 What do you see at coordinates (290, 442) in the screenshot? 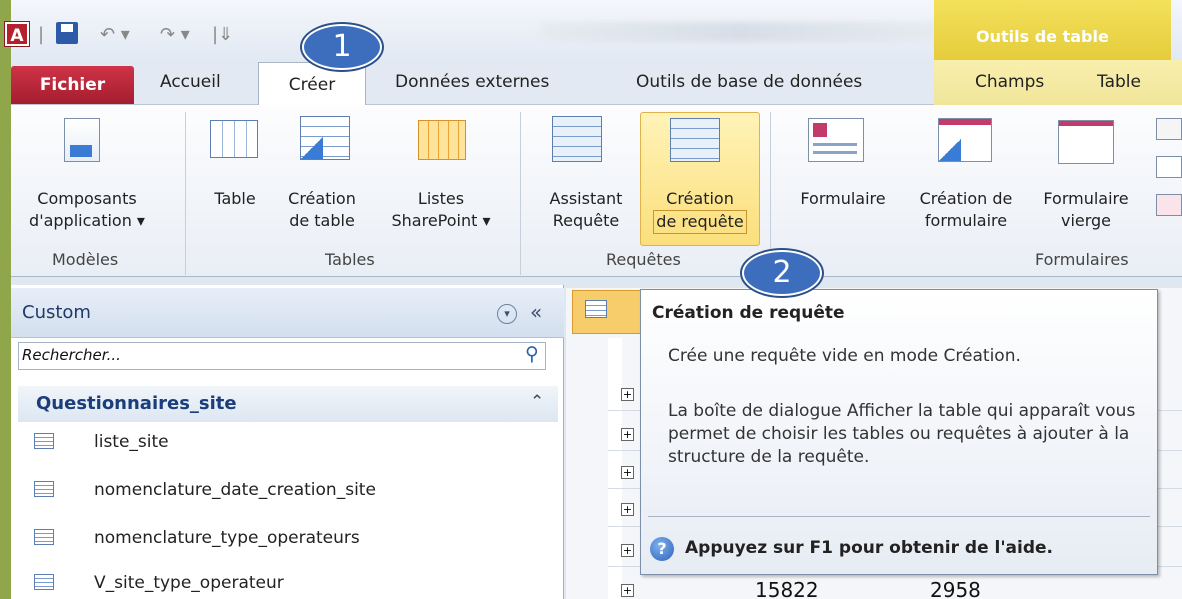
I see `nav-item-liste-site: liste_site` at bounding box center [290, 442].